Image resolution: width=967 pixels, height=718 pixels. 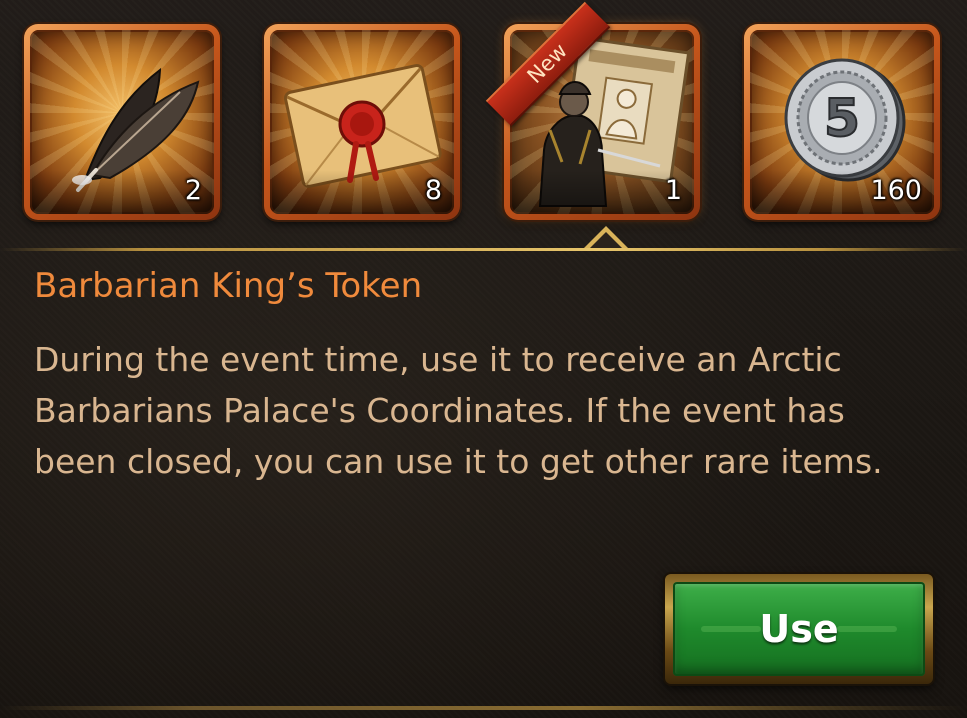 What do you see at coordinates (673, 190) in the screenshot?
I see `item-quantity: 1` at bounding box center [673, 190].